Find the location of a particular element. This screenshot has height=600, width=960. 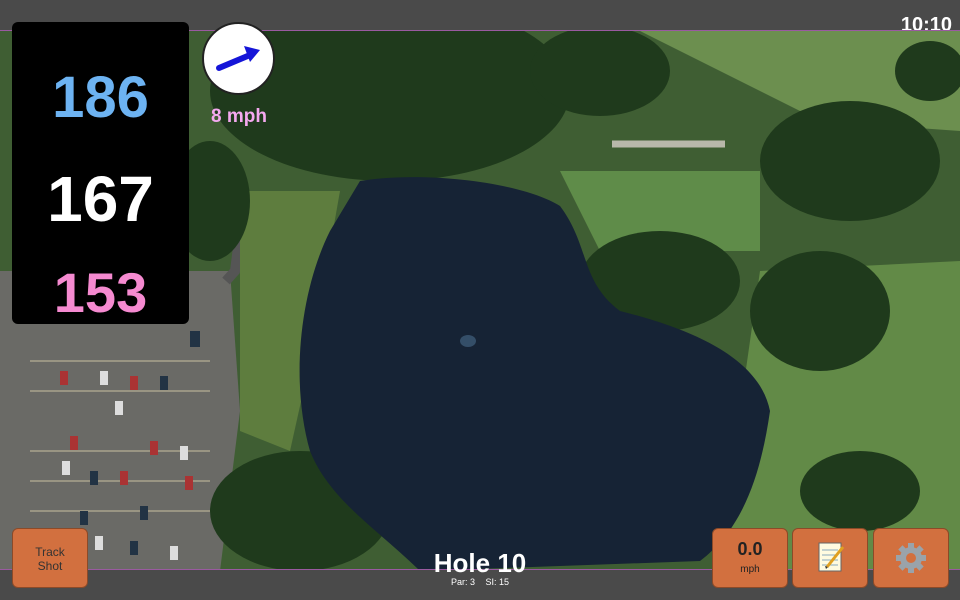

front-yardage: 153 is located at coordinates (100, 292).